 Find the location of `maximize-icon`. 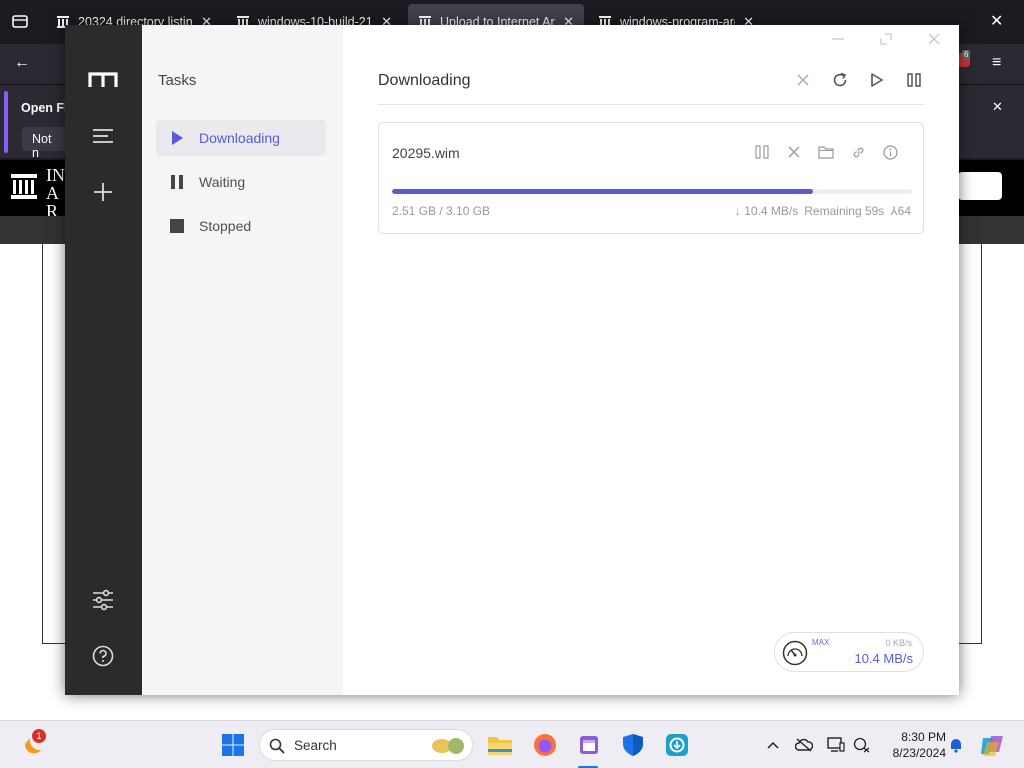

maximize-icon is located at coordinates (886, 39).